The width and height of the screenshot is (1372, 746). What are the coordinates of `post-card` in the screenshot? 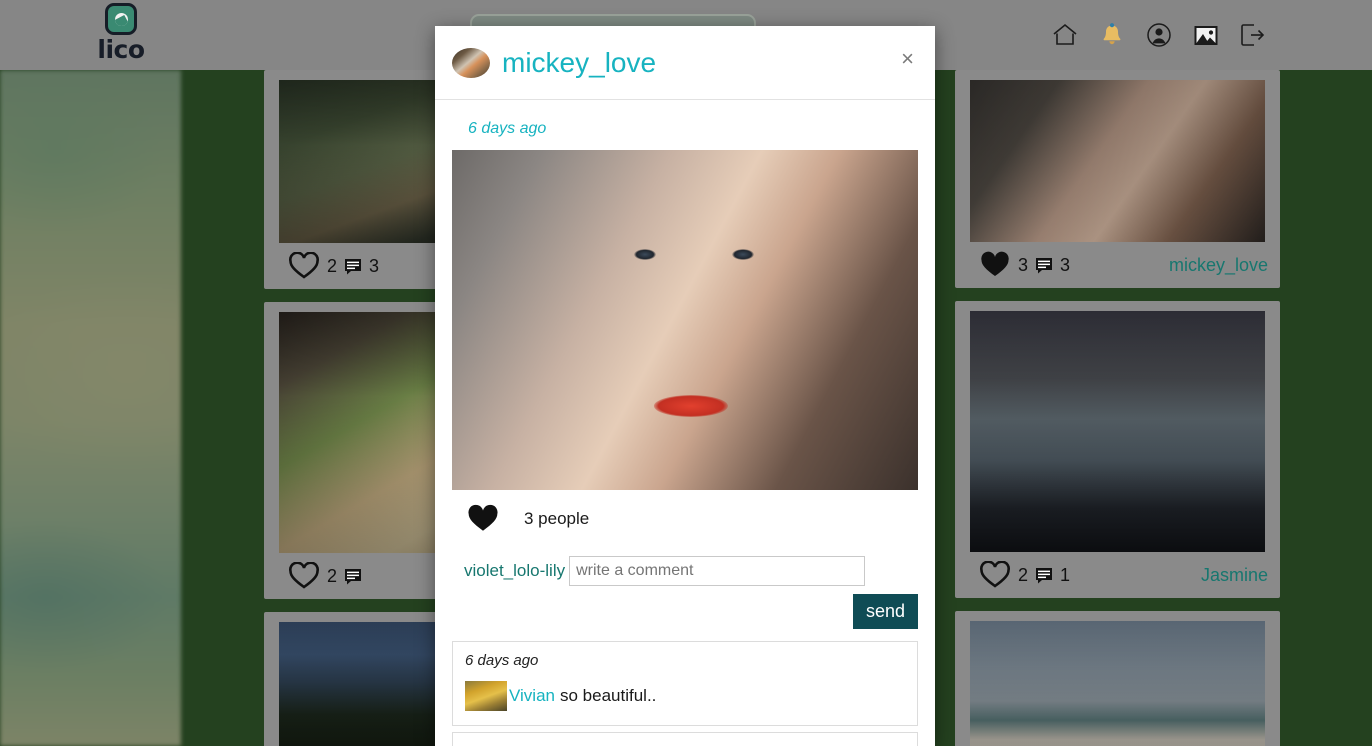 It's located at (1117, 678).